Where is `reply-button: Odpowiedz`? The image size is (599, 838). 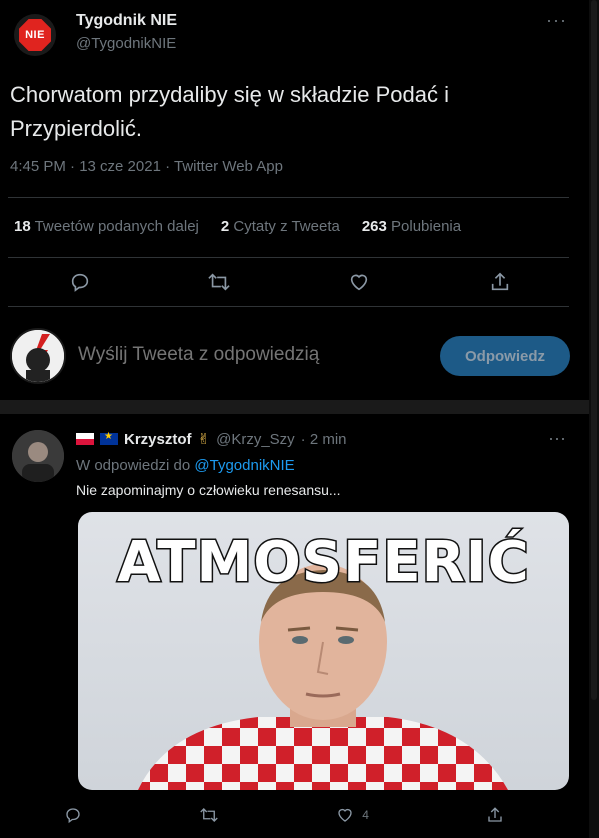 reply-button: Odpowiedz is located at coordinates (505, 356).